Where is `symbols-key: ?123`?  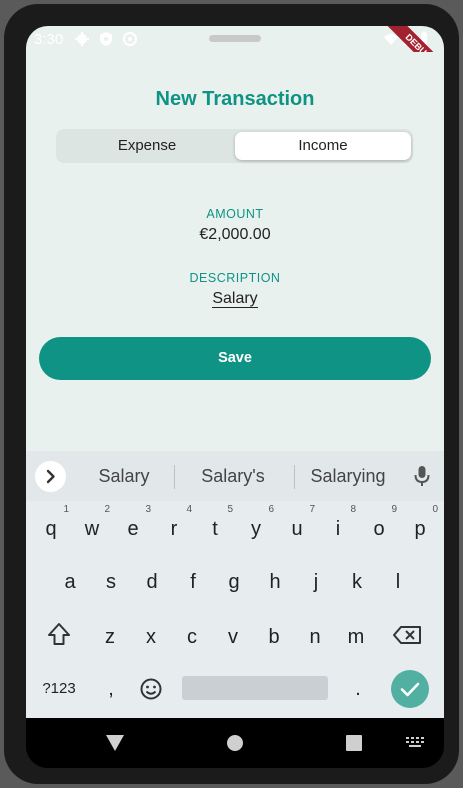 symbols-key: ?123 is located at coordinates (59, 689).